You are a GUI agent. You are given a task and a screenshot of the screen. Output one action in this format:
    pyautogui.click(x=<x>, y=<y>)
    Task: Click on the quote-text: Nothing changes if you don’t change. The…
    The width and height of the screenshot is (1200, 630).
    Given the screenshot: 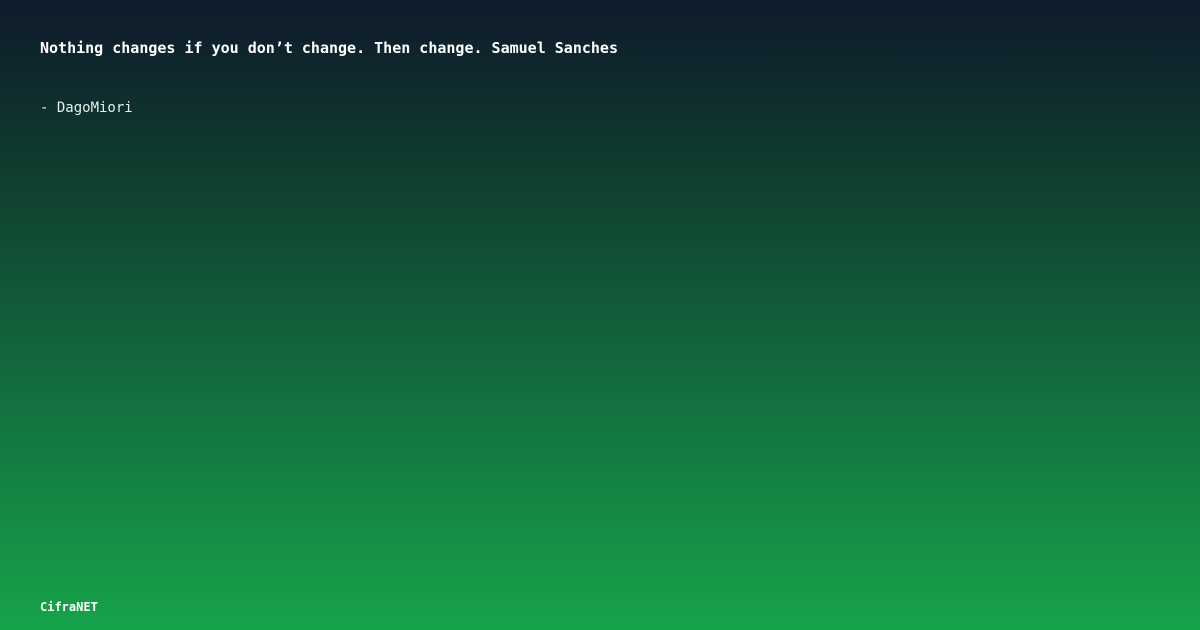 What is the action you would take?
    pyautogui.click(x=329, y=48)
    